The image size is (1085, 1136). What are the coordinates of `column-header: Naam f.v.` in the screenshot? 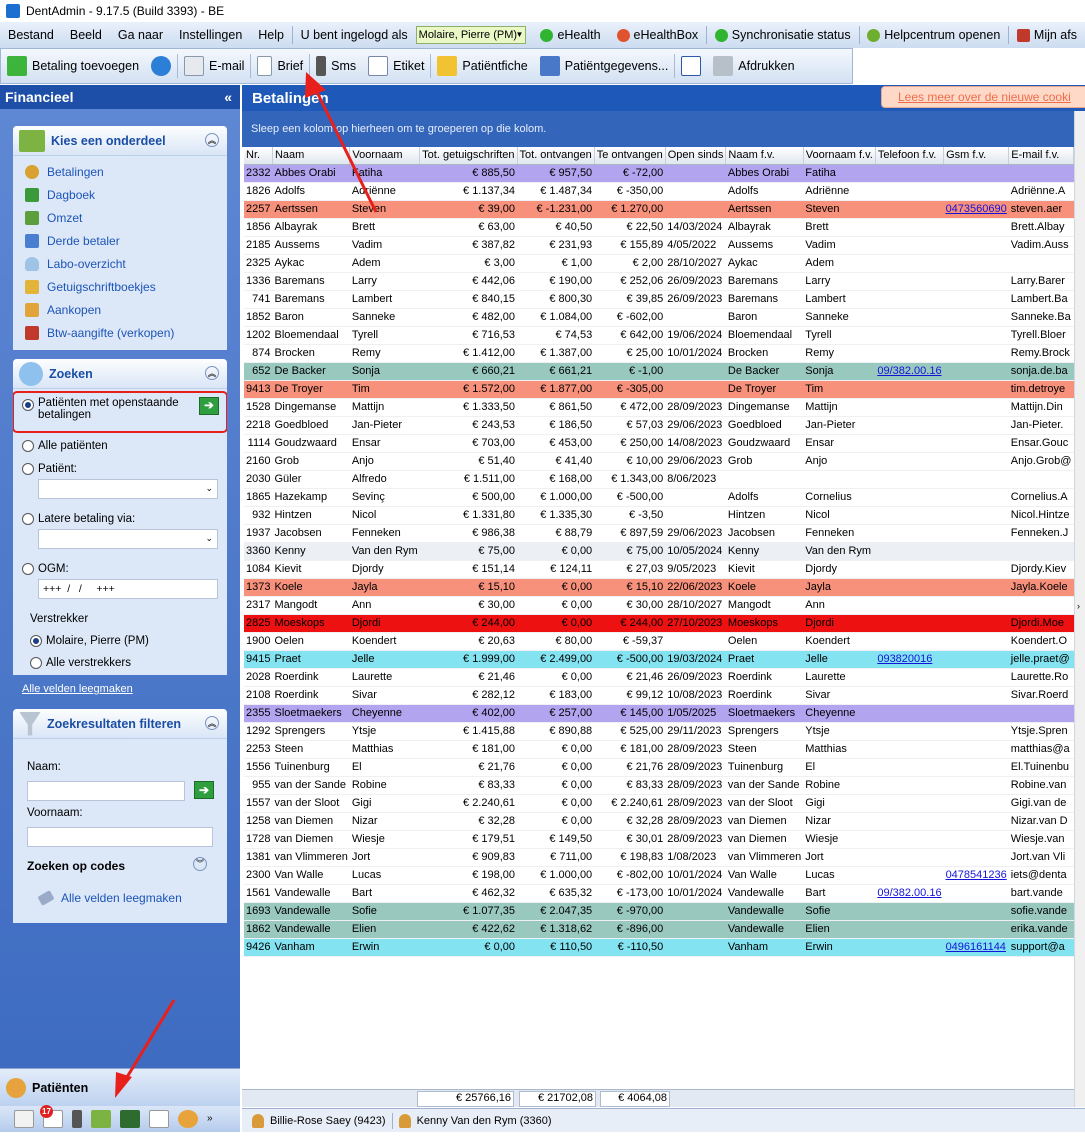 It's located at (764, 156).